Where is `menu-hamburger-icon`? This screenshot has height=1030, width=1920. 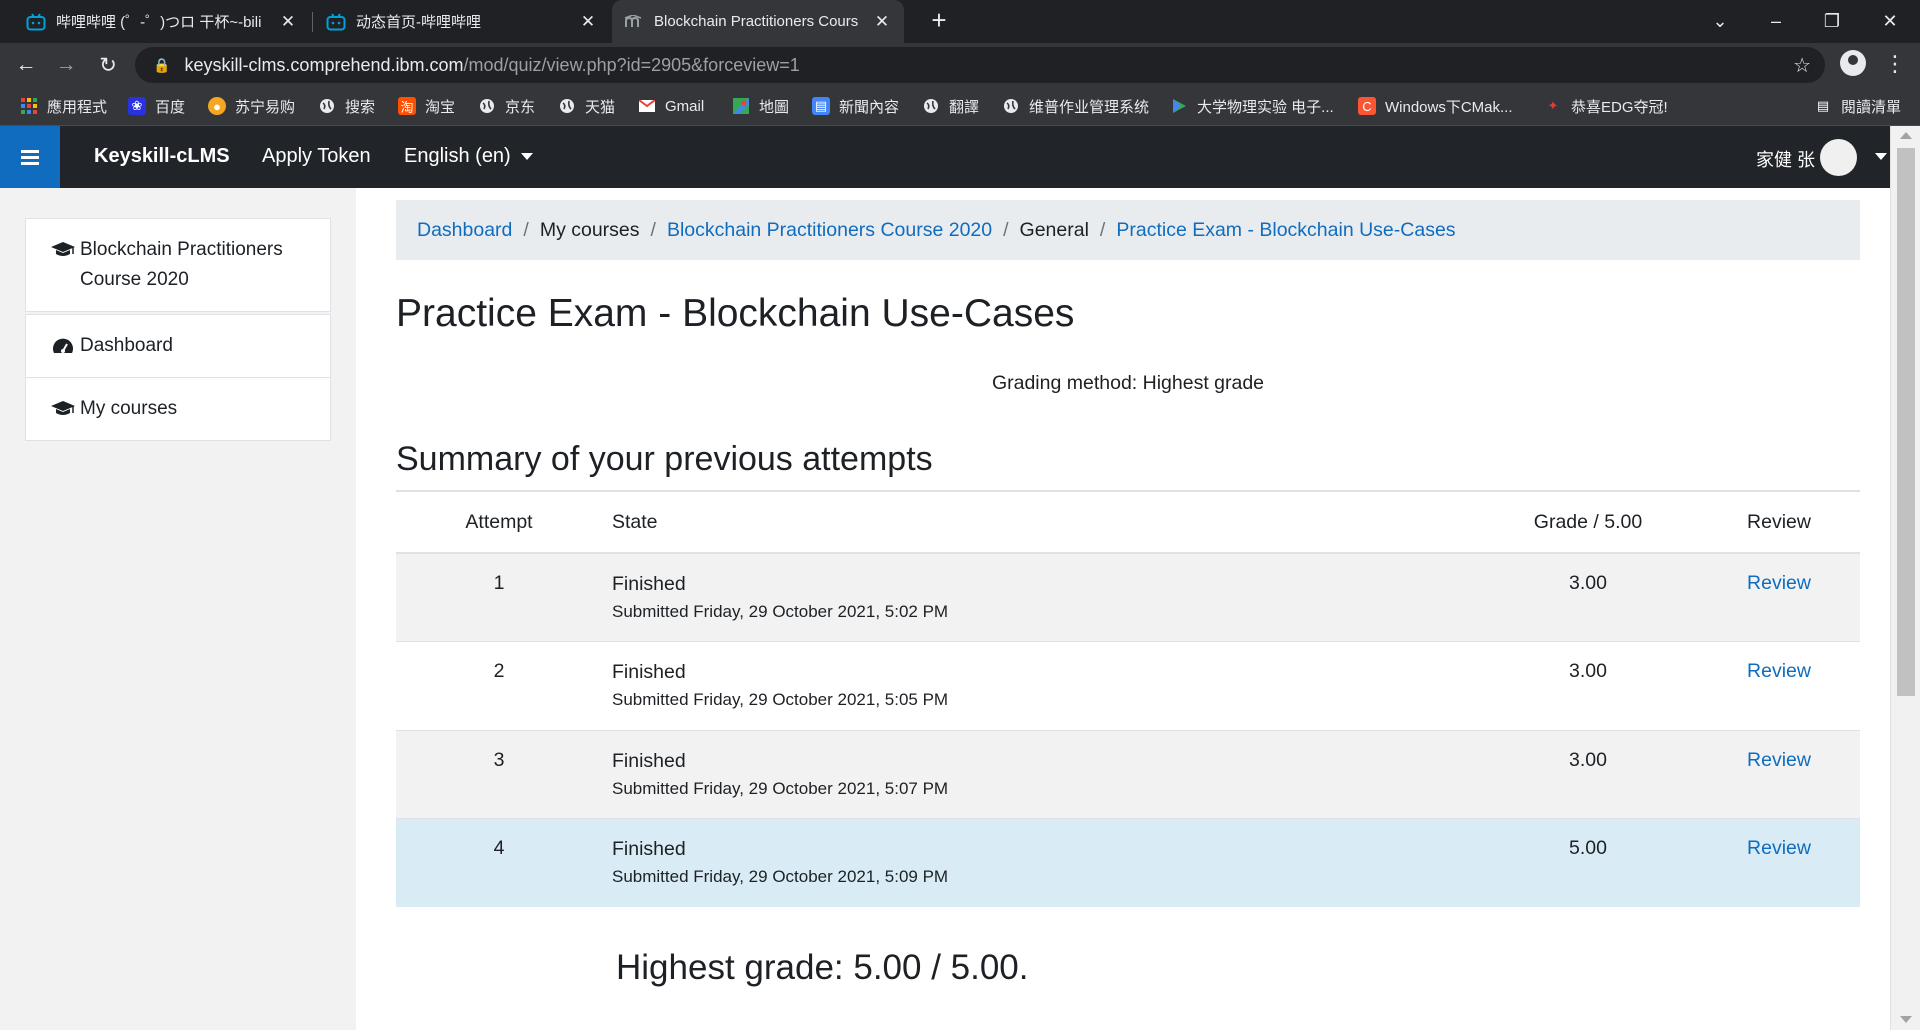 menu-hamburger-icon is located at coordinates (30, 157).